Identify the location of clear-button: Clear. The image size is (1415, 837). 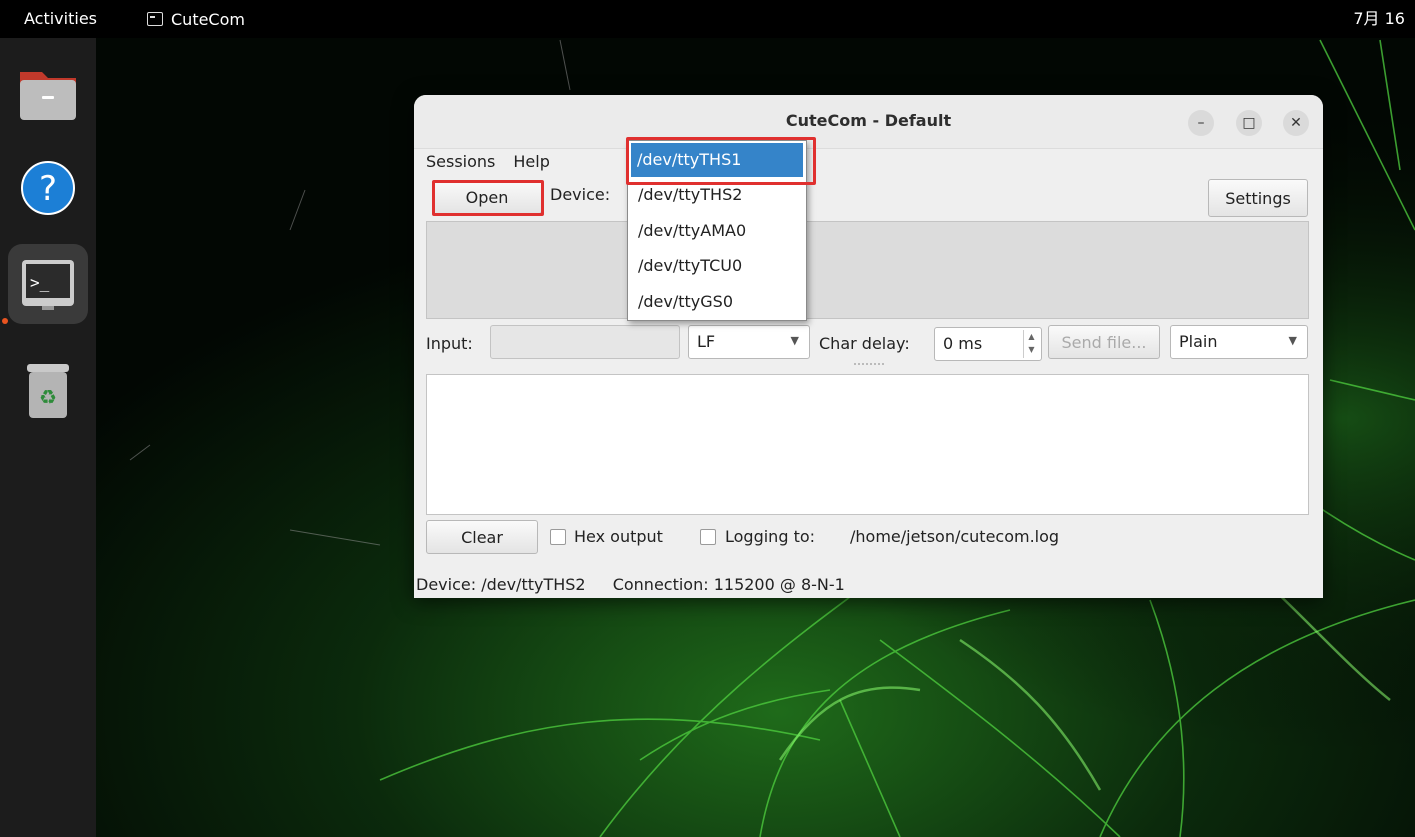
(482, 537).